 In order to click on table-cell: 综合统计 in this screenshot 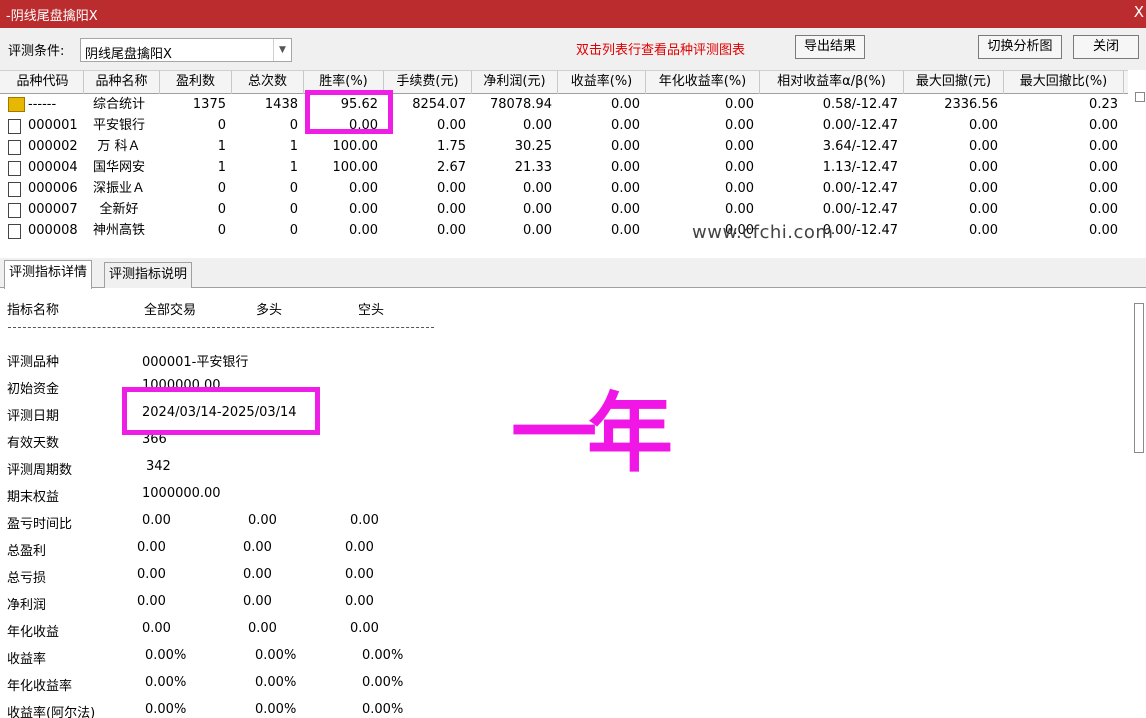, I will do `click(118, 104)`.